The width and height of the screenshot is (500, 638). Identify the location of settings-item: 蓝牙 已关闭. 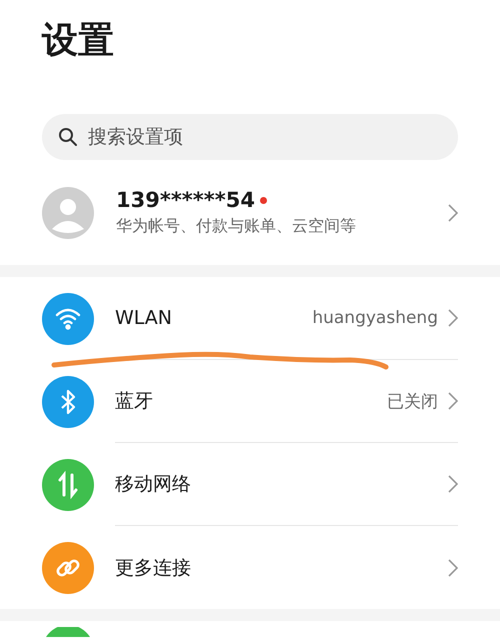
(250, 401).